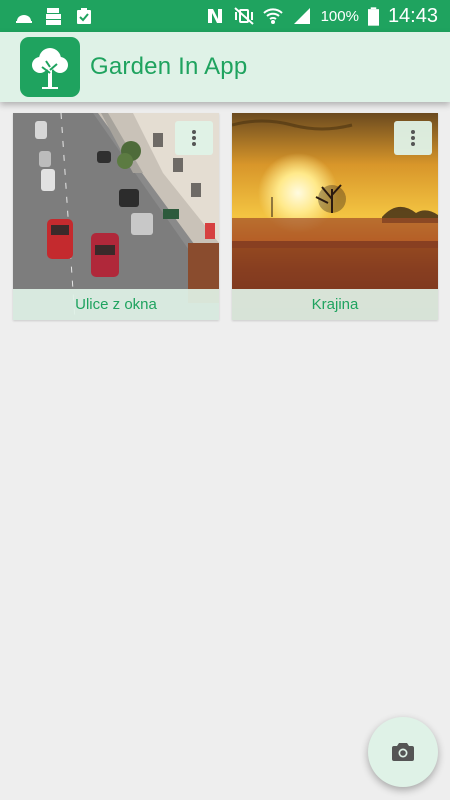 The image size is (450, 800). What do you see at coordinates (272, 16) in the screenshot?
I see `wifi-icon` at bounding box center [272, 16].